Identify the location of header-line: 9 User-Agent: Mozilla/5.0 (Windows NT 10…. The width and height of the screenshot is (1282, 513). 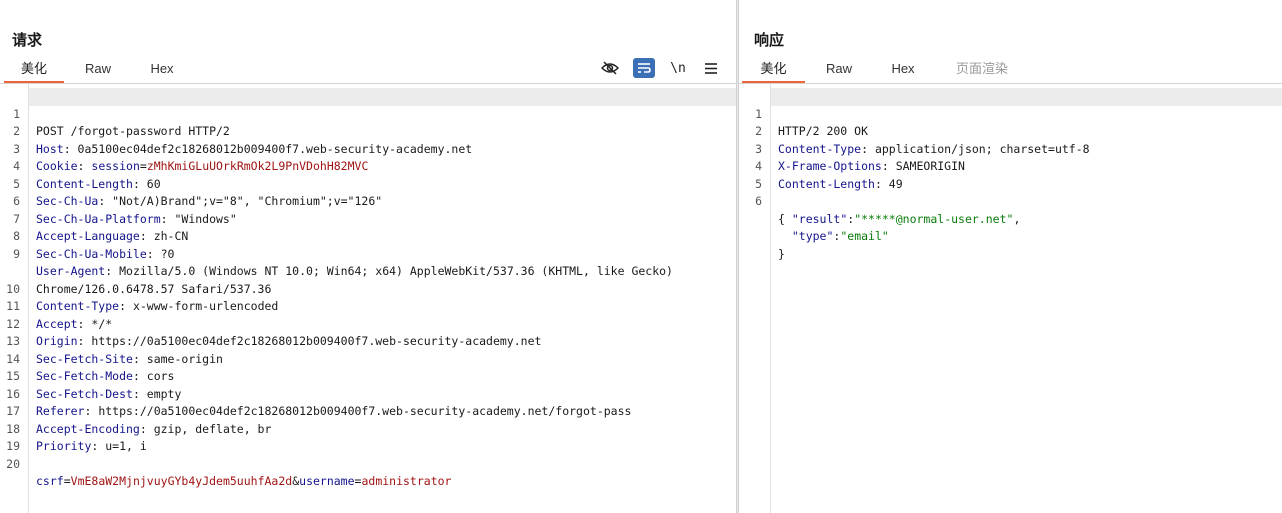
(374, 262).